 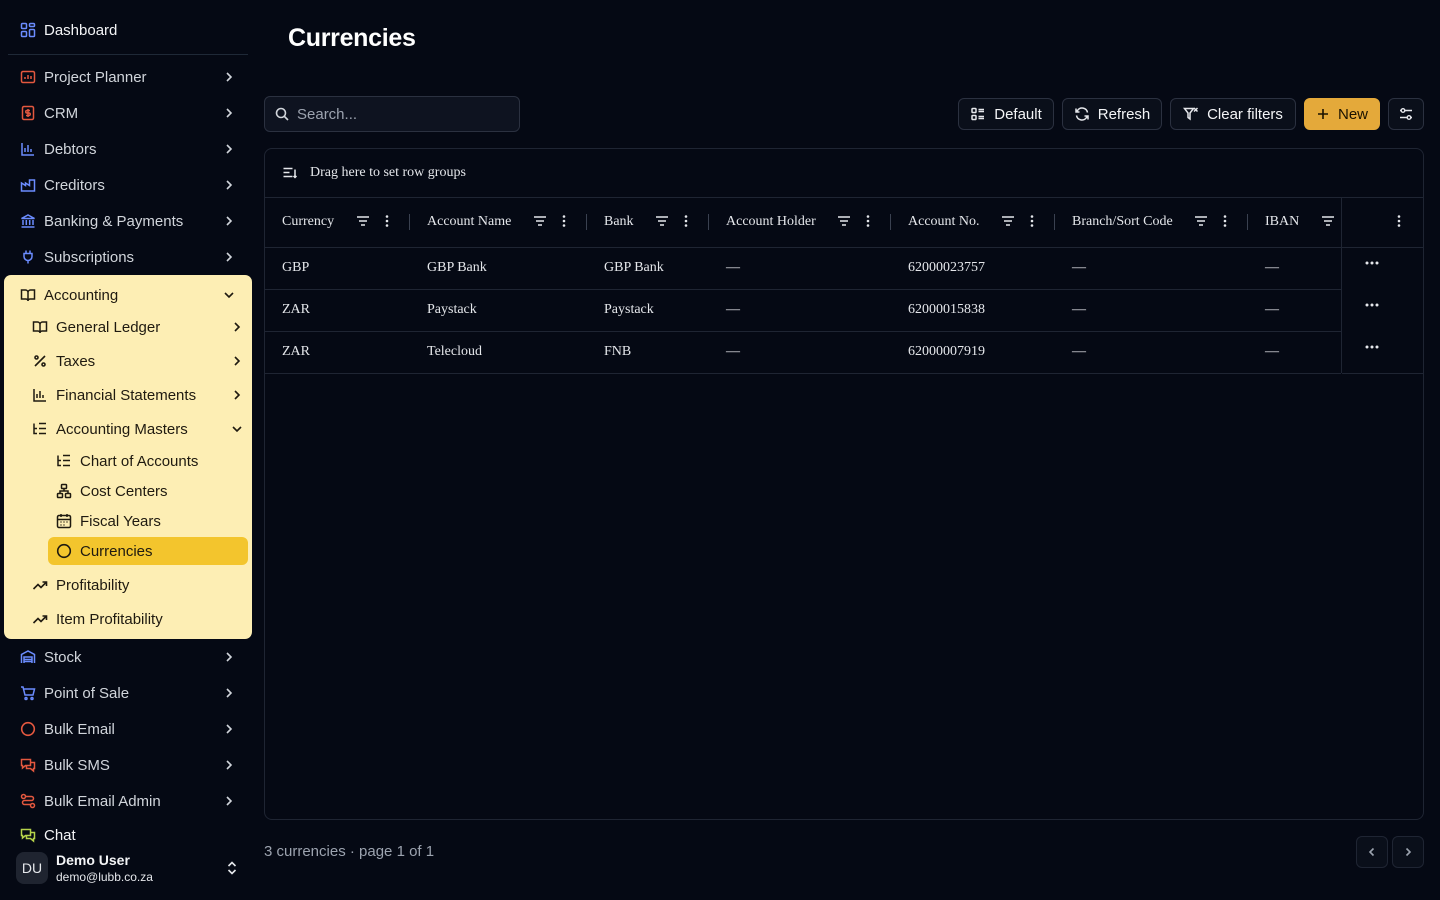 I want to click on column-header-account-name: Account Name, so click(x=469, y=222).